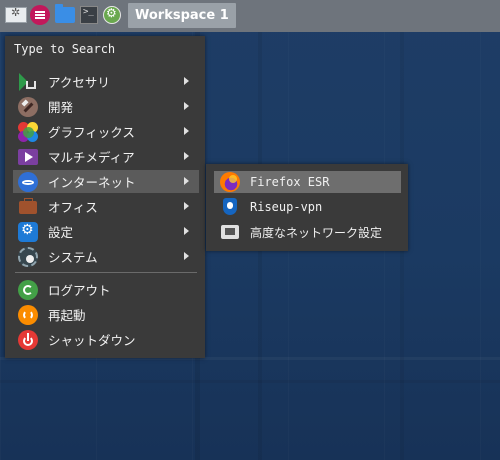 This screenshot has height=460, width=500. What do you see at coordinates (230, 182) in the screenshot?
I see `firefox-icon` at bounding box center [230, 182].